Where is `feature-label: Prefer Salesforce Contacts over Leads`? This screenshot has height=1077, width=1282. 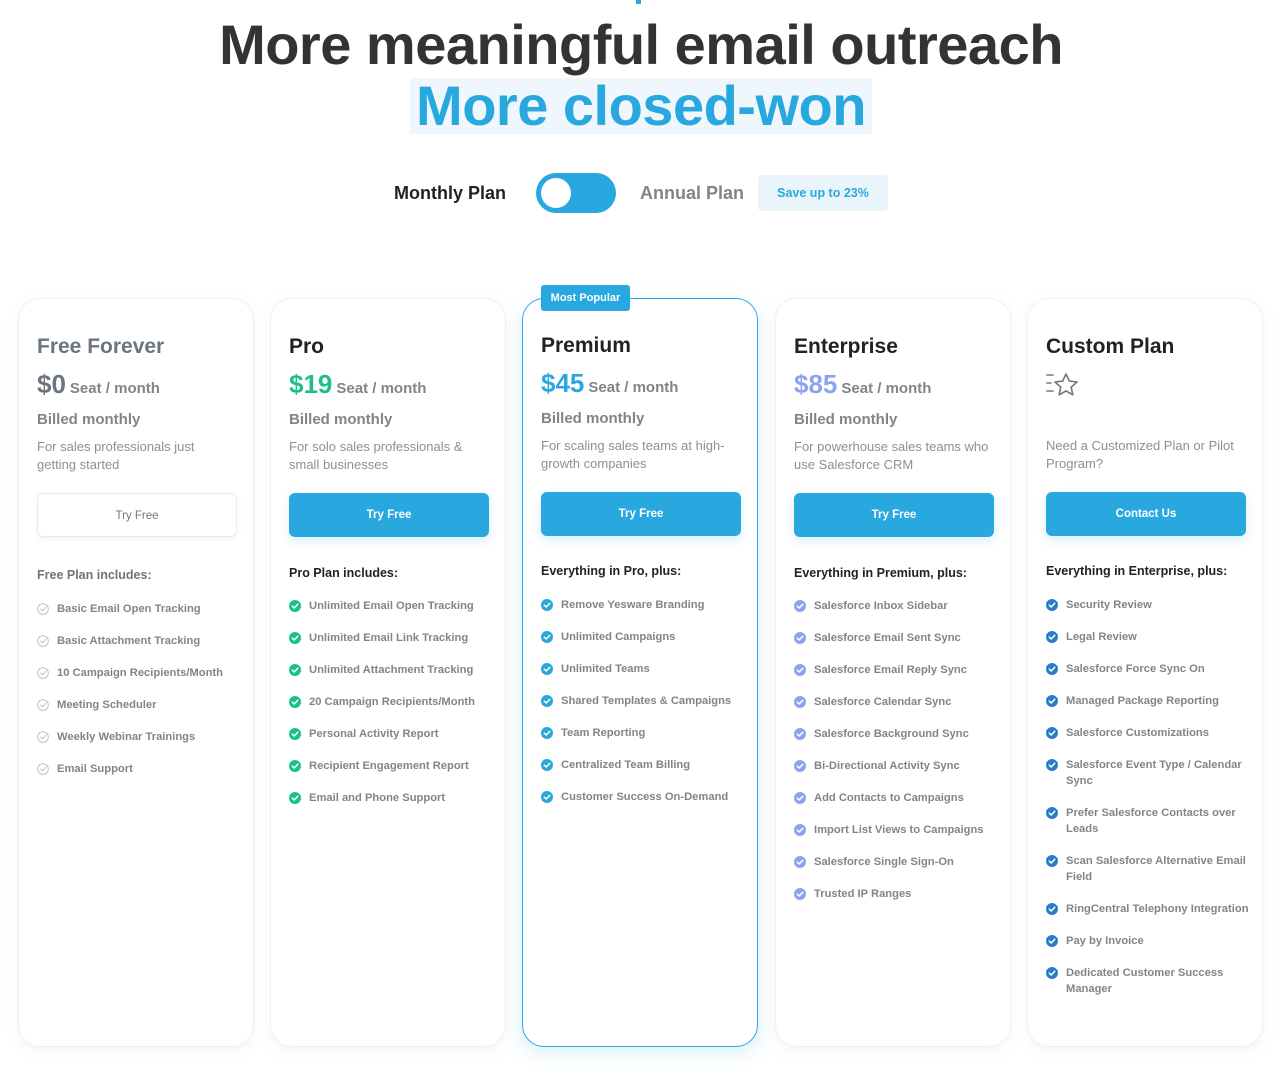 feature-label: Prefer Salesforce Contacts over Leads is located at coordinates (1151, 821).